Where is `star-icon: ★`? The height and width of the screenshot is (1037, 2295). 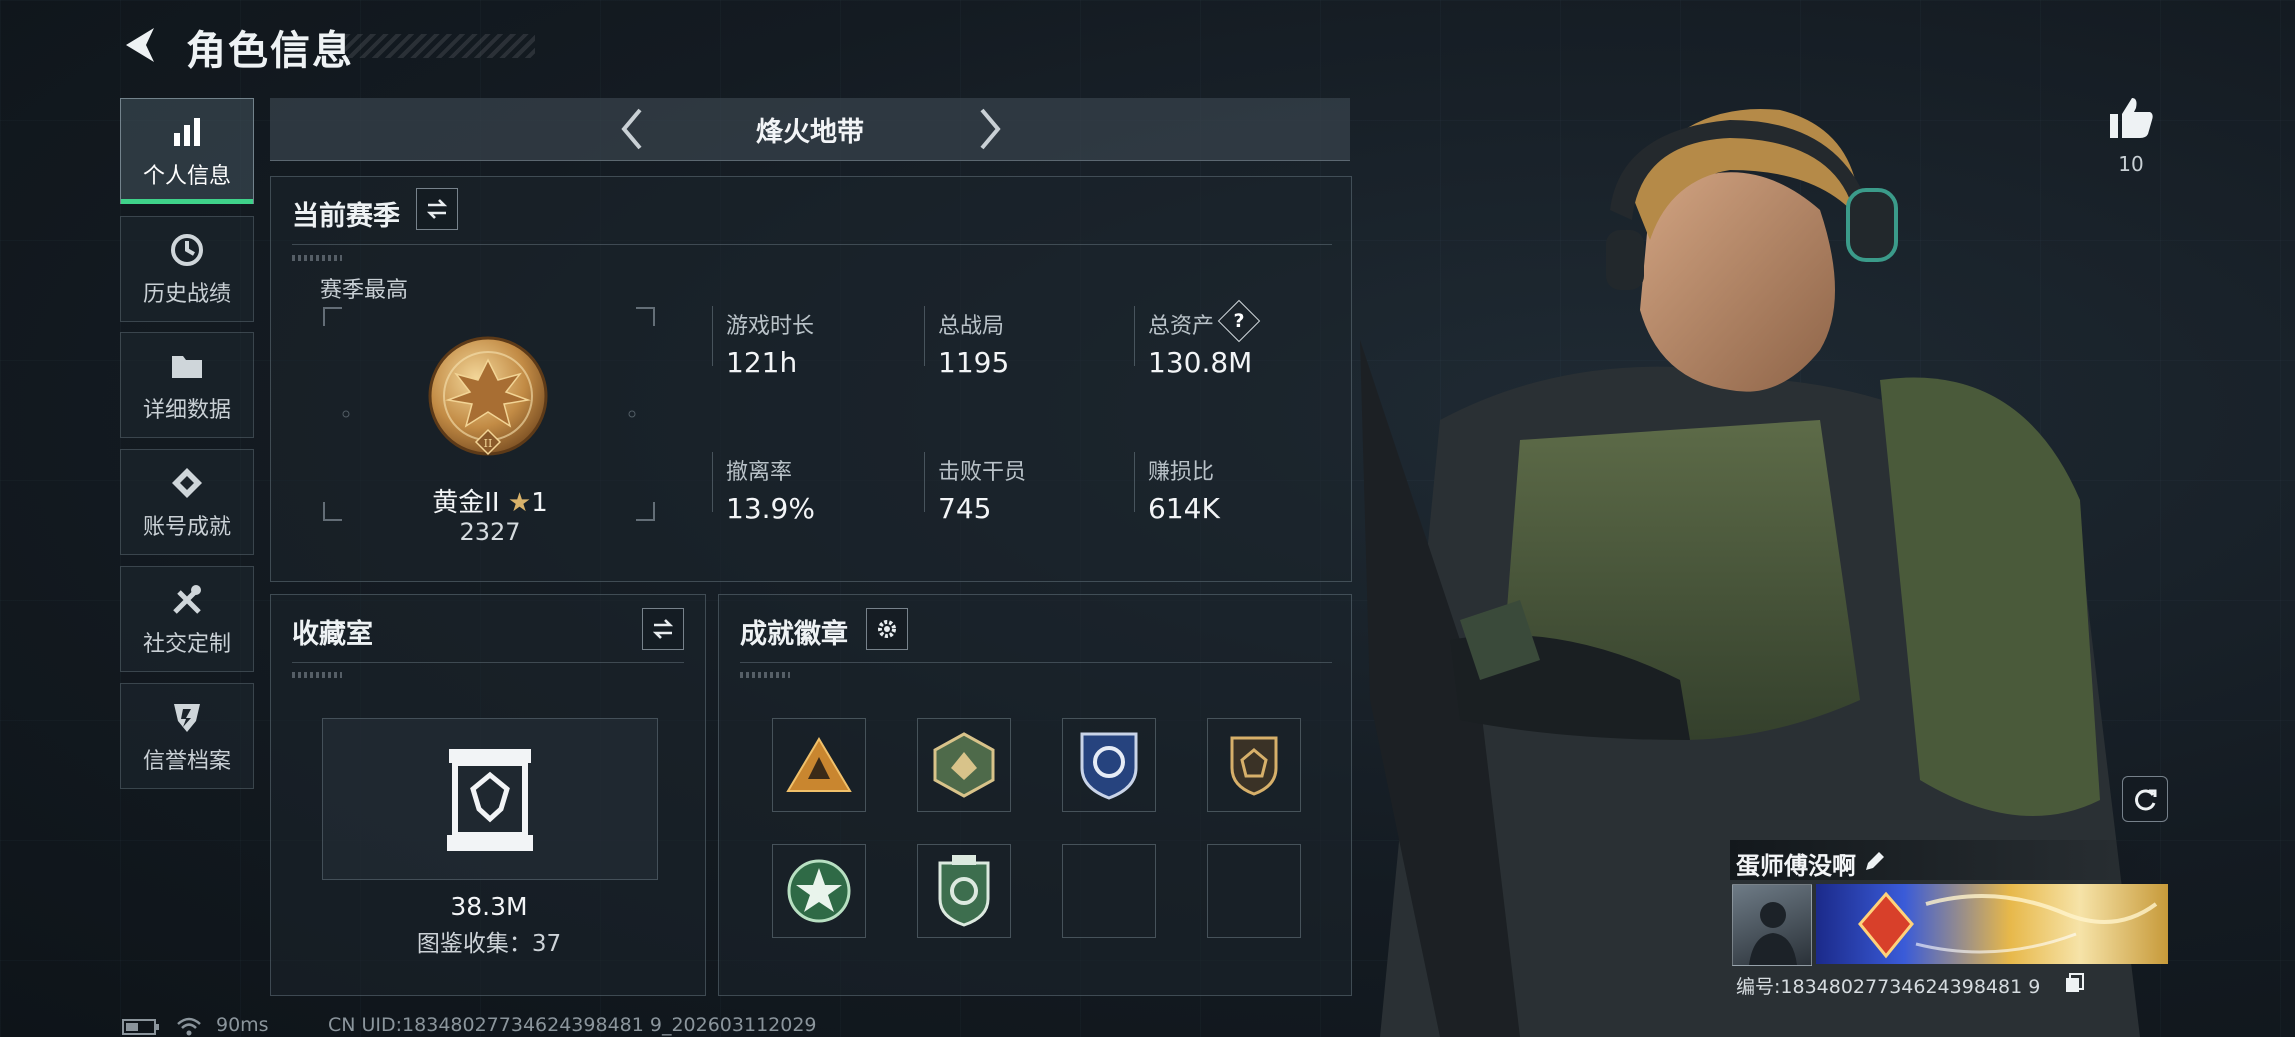 star-icon: ★ is located at coordinates (519, 503).